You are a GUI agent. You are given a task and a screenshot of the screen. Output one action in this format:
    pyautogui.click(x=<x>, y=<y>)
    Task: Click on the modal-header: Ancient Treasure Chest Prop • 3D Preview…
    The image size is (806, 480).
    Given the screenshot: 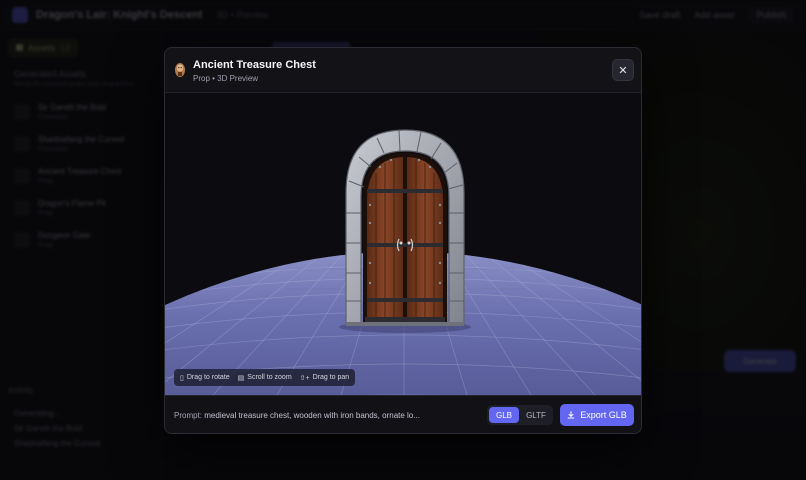 What is the action you would take?
    pyautogui.click(x=403, y=70)
    